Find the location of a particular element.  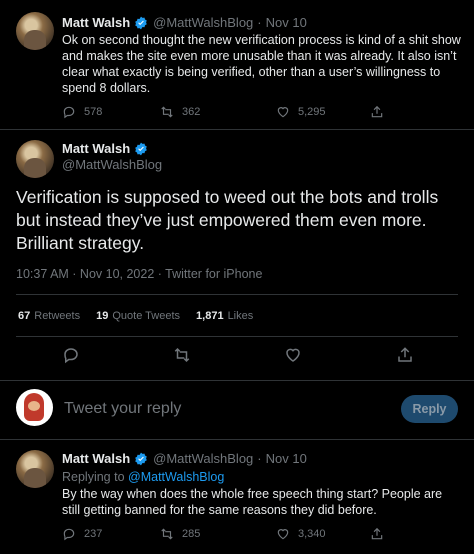

tweet-actions: 237 285 3,340 is located at coordinates (227, 534).